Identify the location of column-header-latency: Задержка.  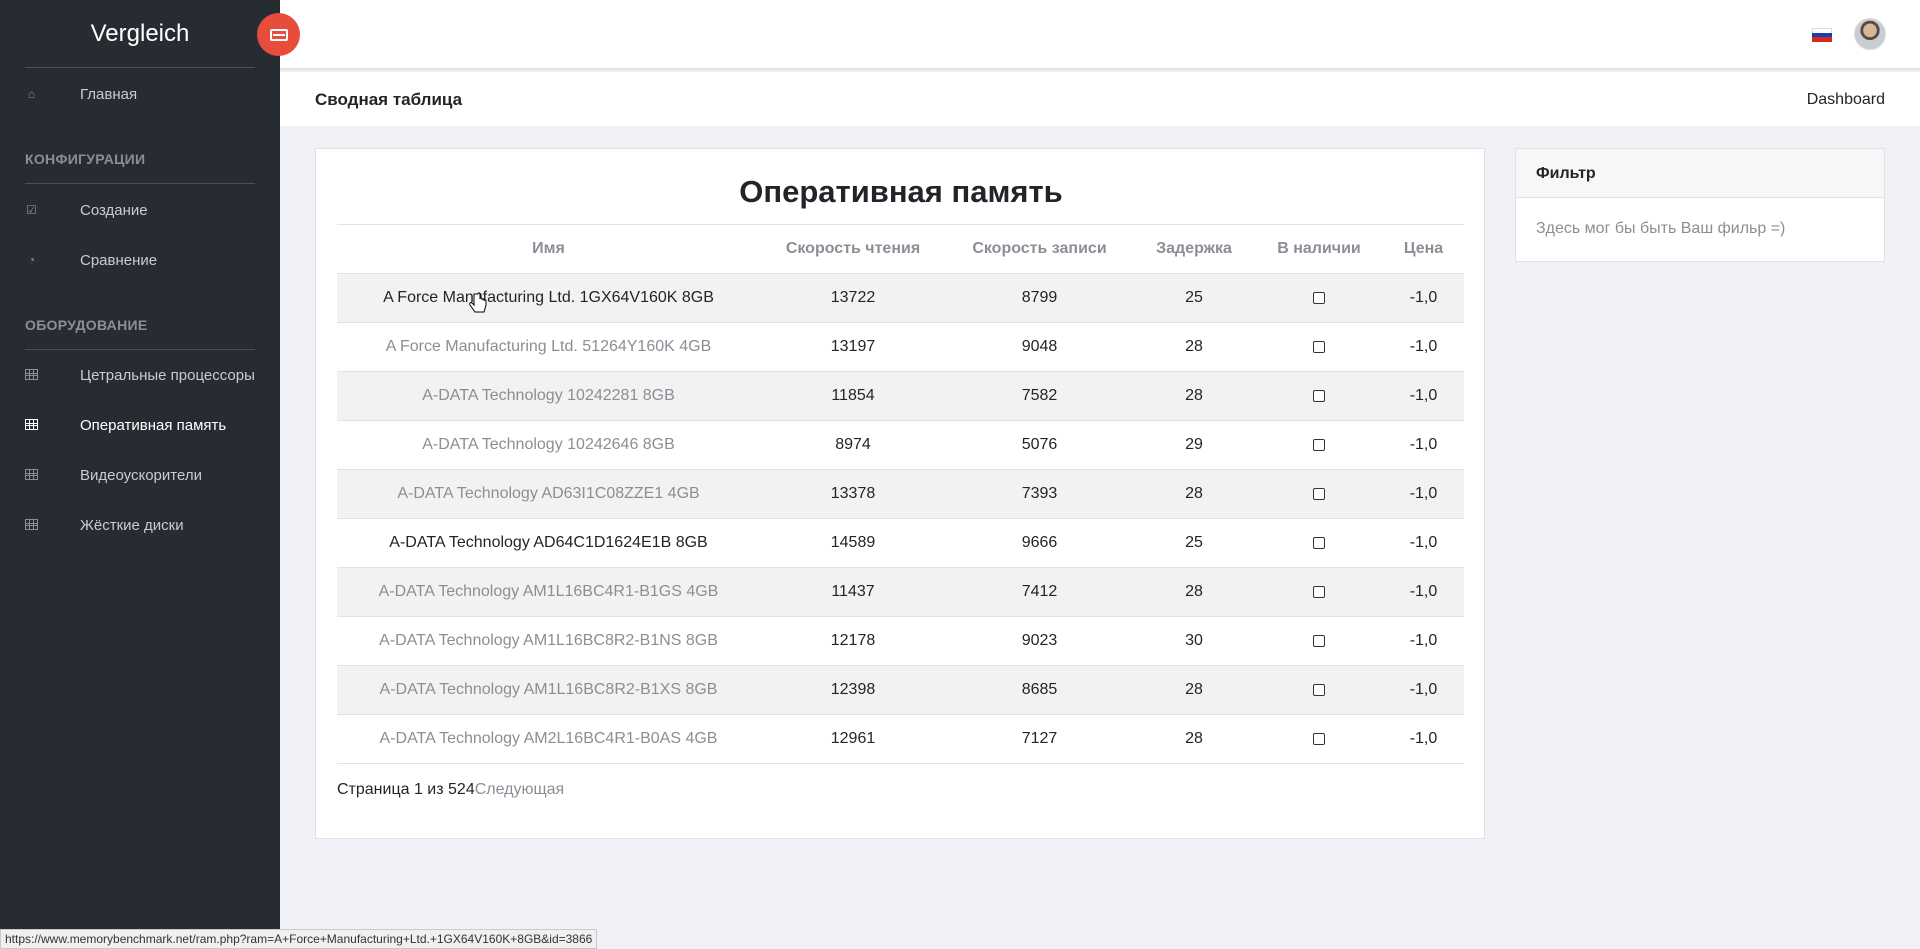
(1194, 249).